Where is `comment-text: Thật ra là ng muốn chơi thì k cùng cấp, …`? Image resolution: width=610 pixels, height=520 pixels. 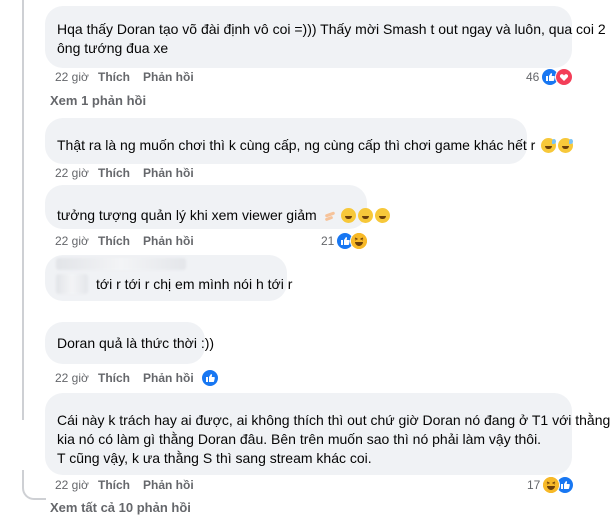
comment-text: Thật ra là ng muốn chơi thì k cùng cấp, … is located at coordinates (296, 145).